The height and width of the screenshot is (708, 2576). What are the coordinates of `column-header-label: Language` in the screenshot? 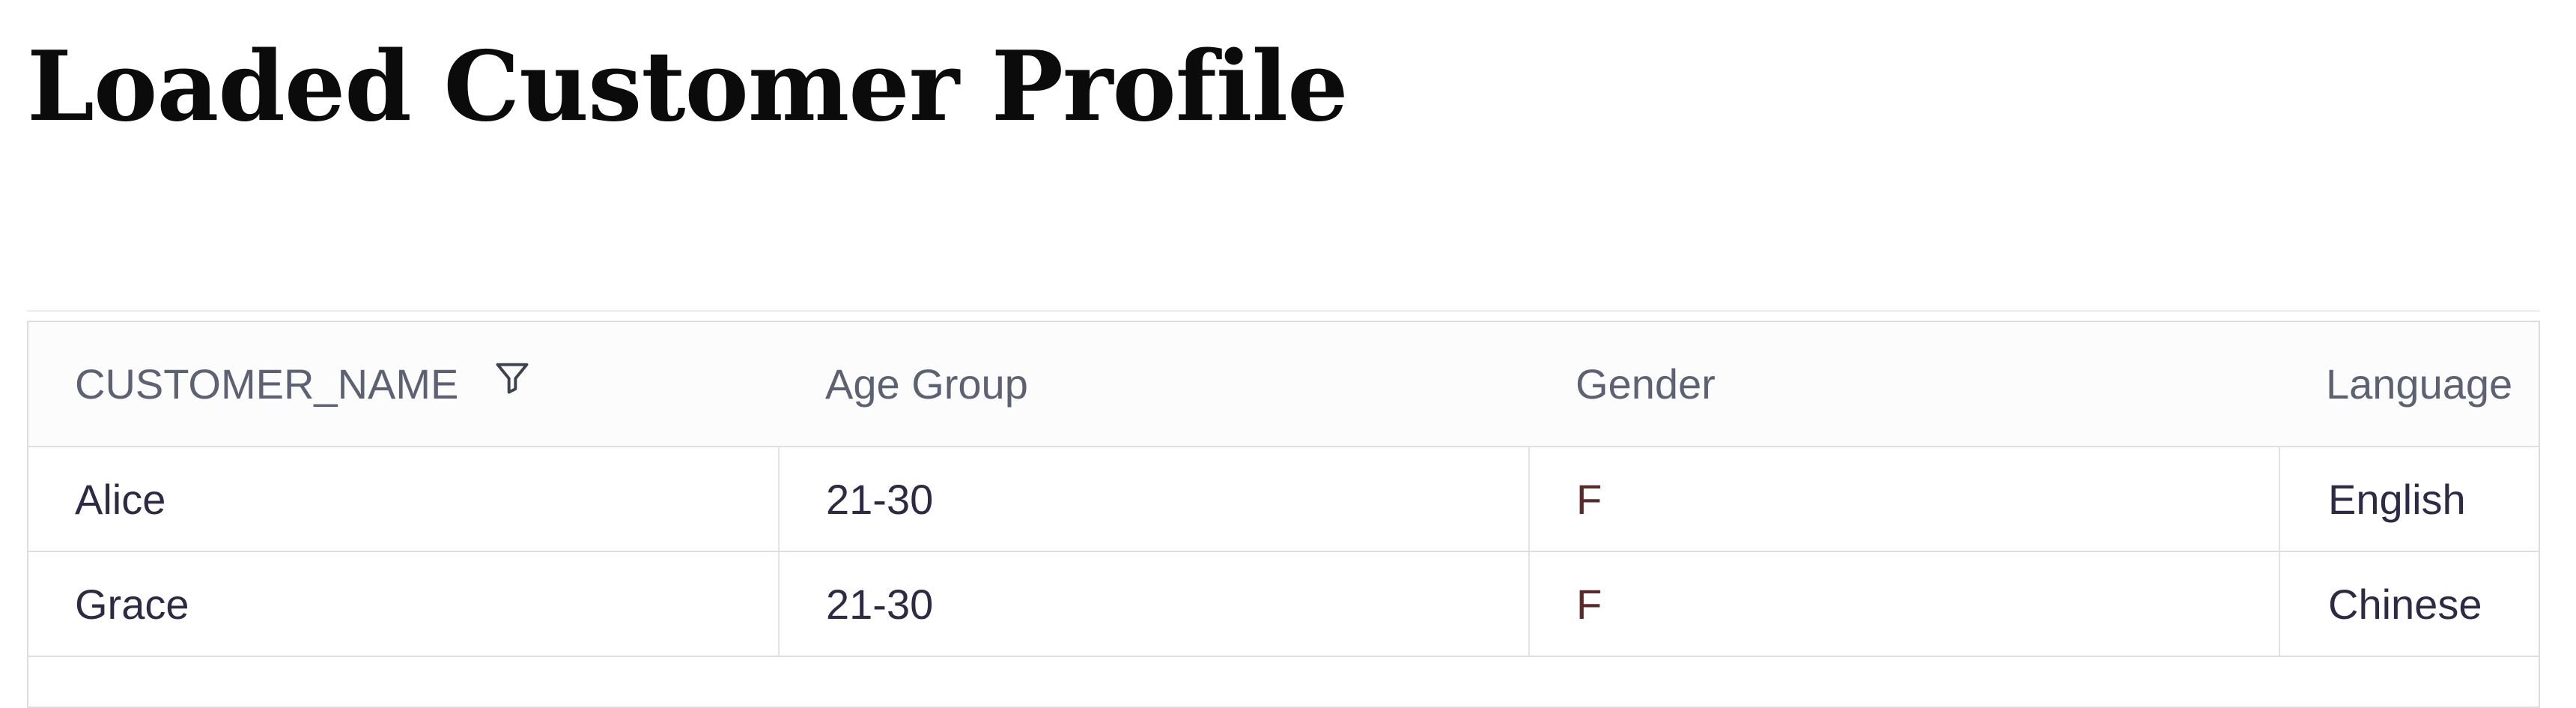 It's located at (2419, 384).